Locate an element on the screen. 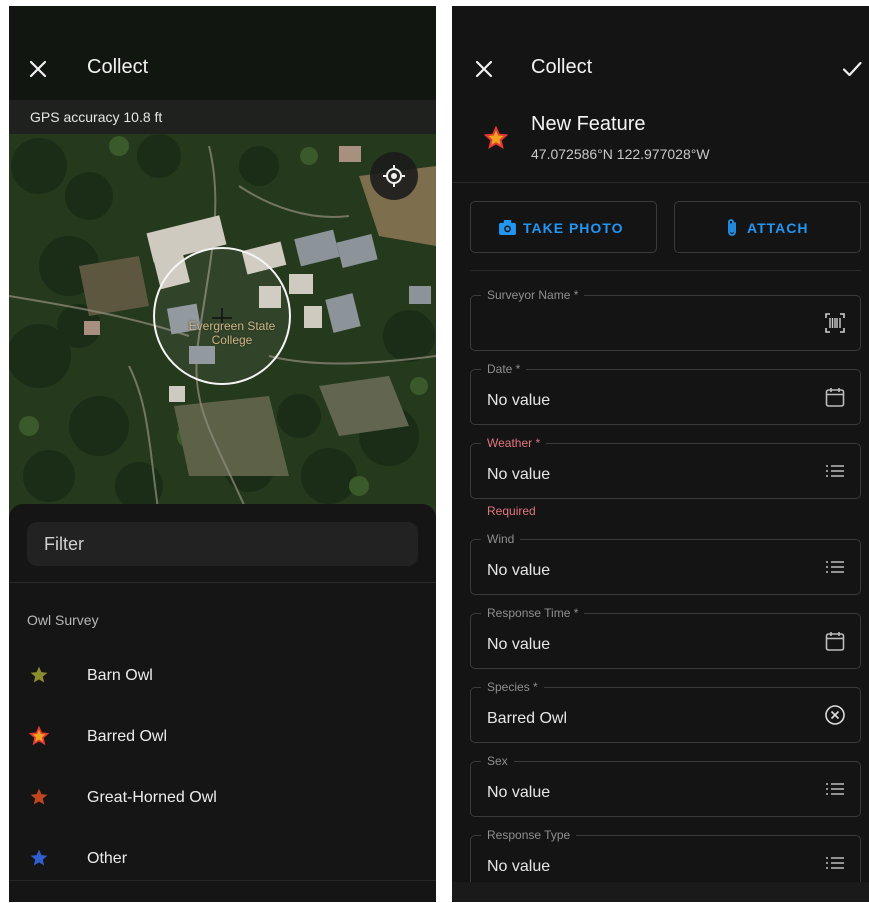  barcode-scan-icon is located at coordinates (835, 323).